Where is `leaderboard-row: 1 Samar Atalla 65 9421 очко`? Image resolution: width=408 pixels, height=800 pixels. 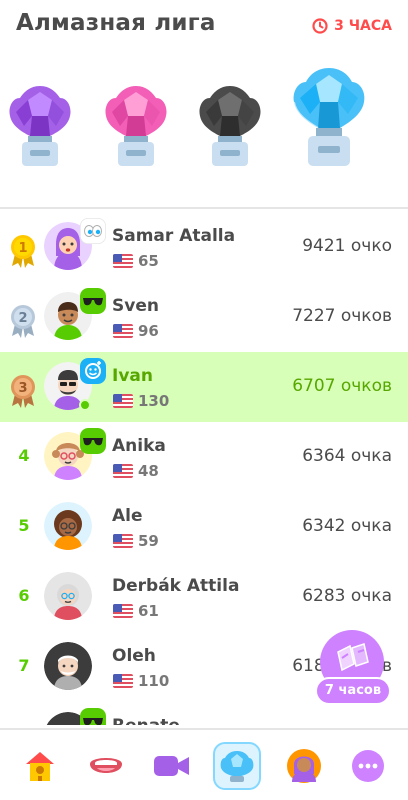 leaderboard-row: 1 Samar Atalla 65 9421 очко is located at coordinates (204, 247).